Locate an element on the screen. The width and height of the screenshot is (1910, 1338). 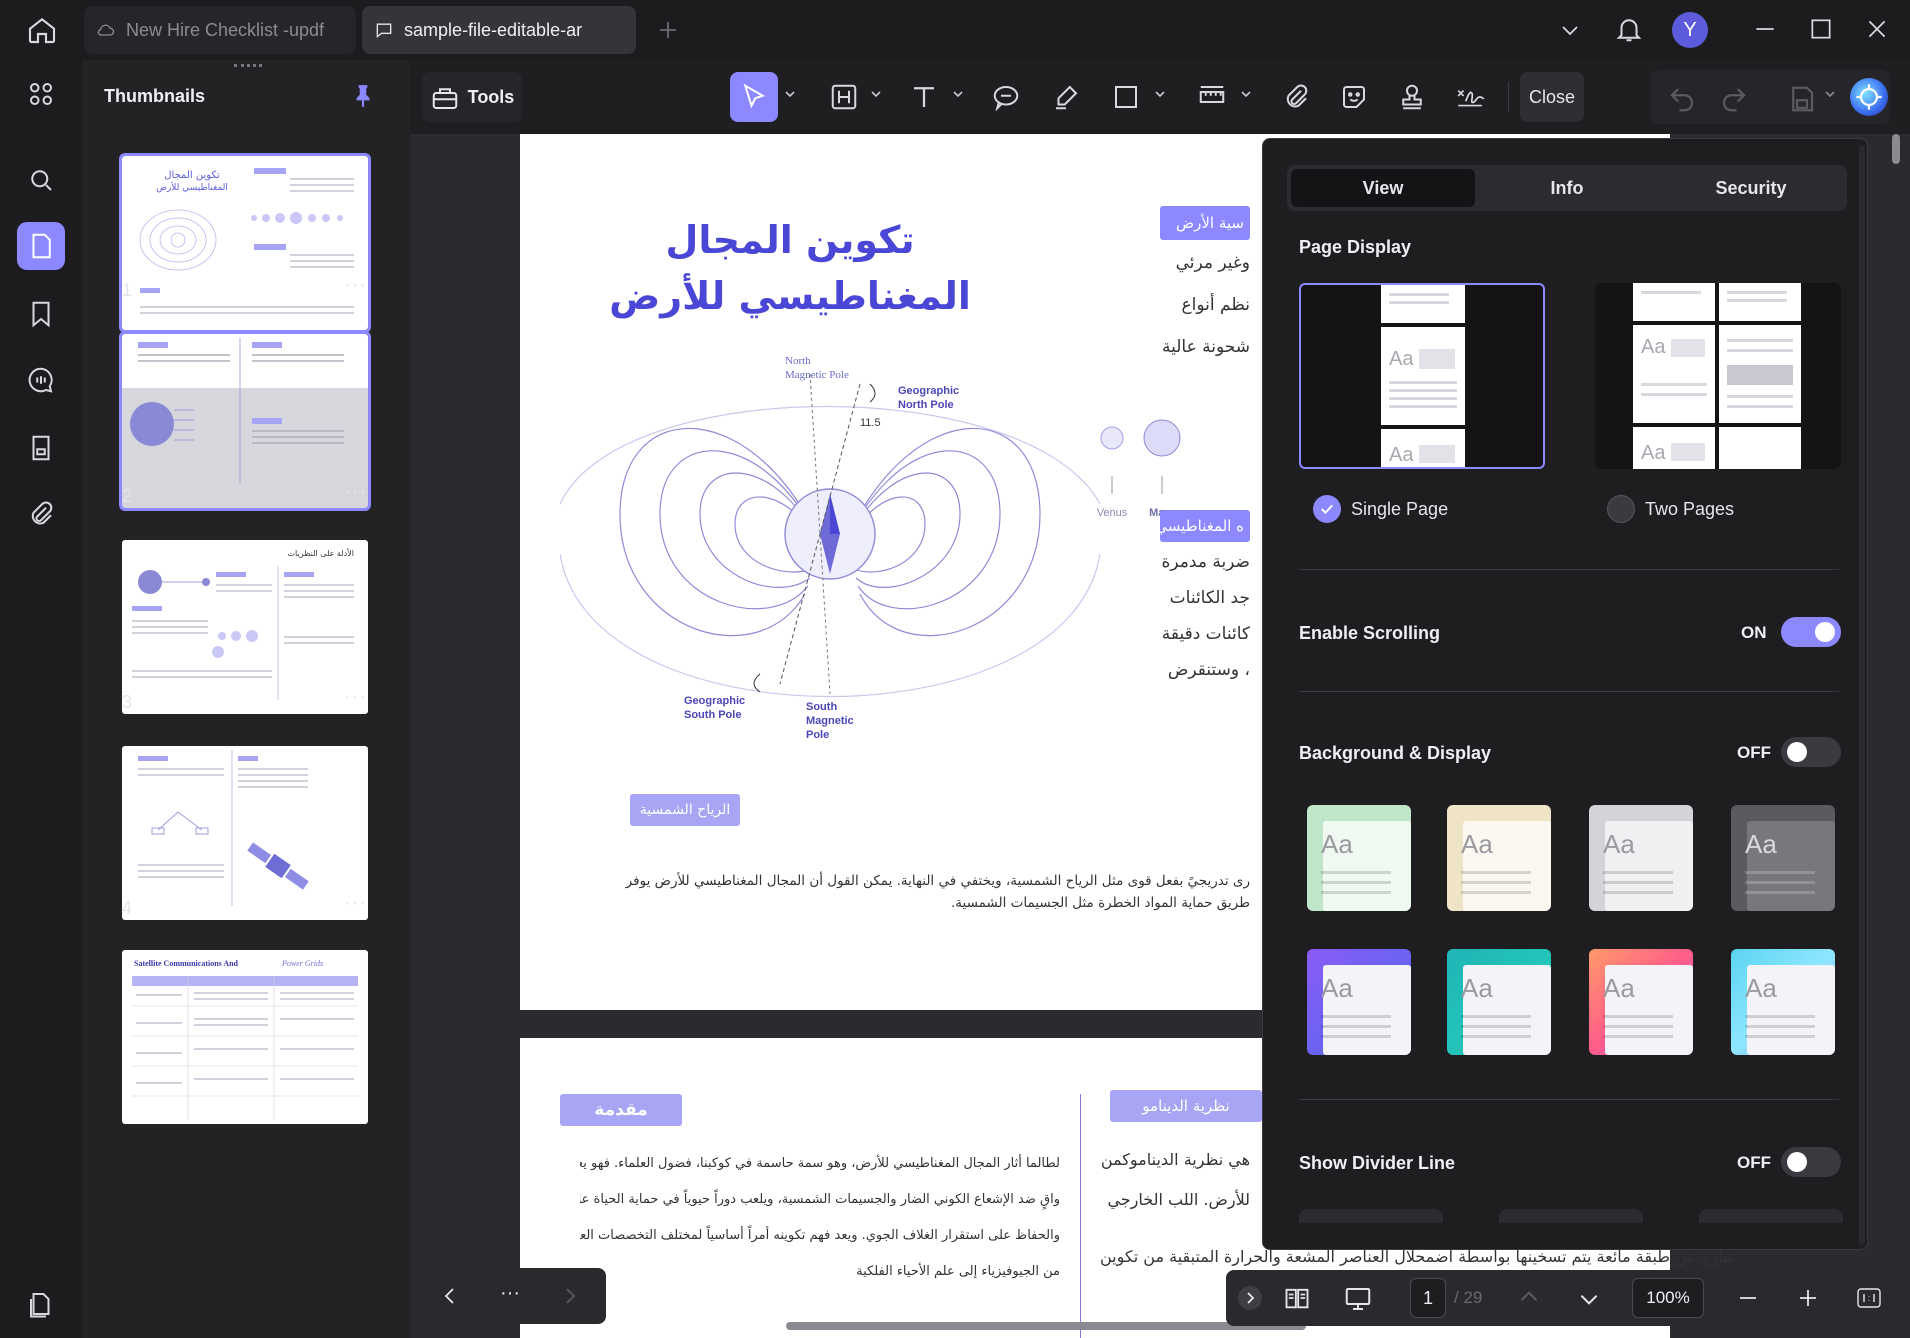
collapse-button is located at coordinates (1250, 1298).